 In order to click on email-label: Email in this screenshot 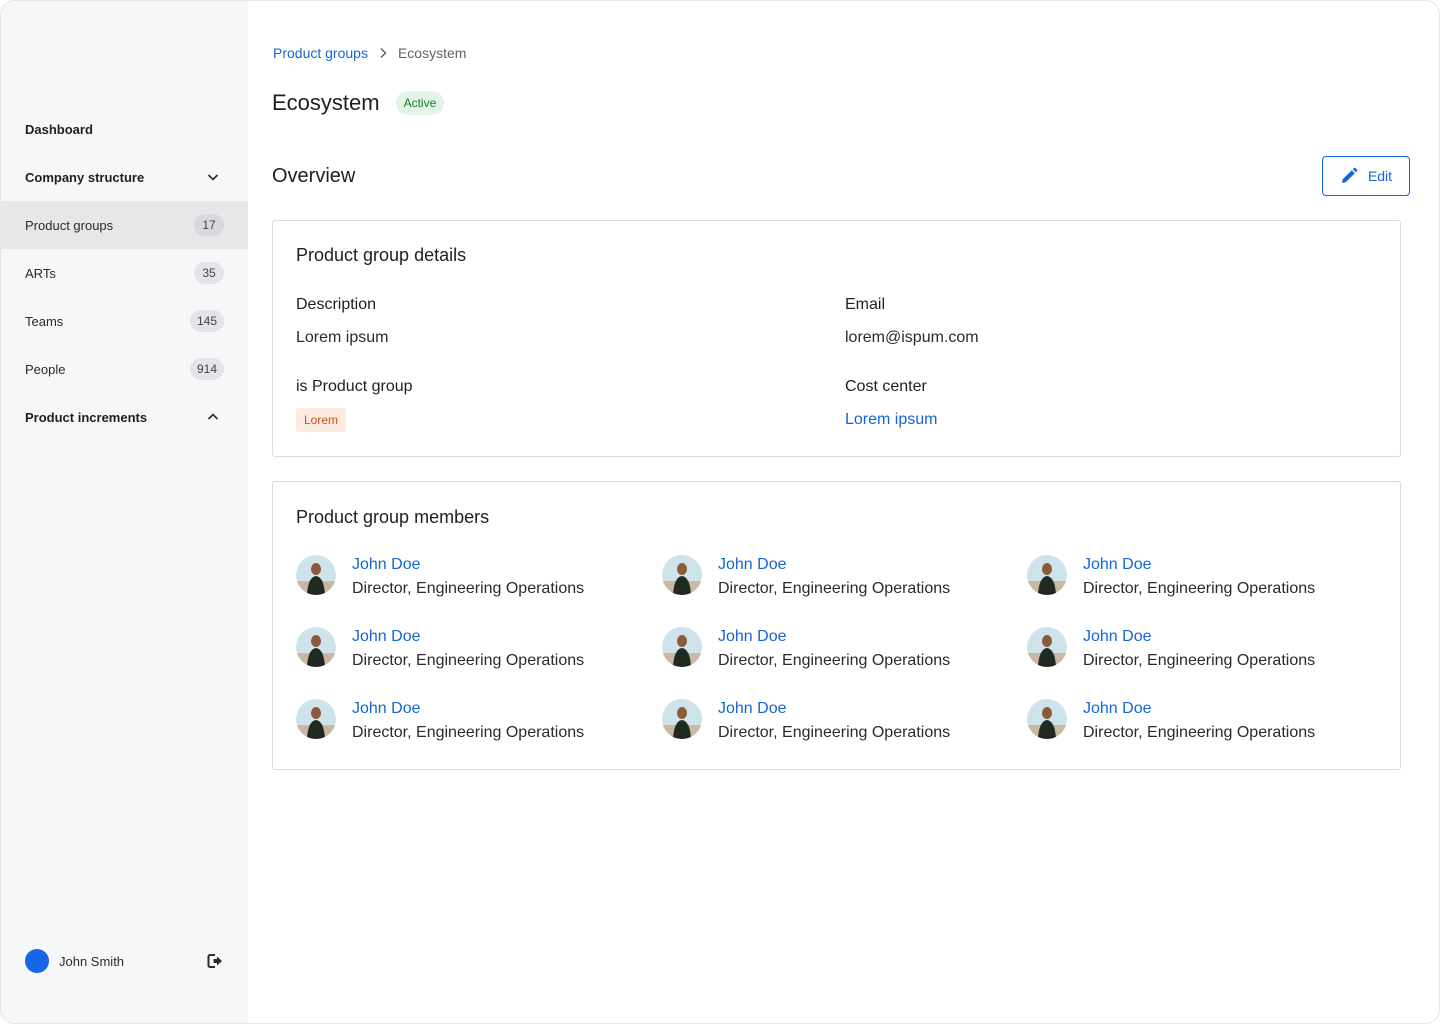, I will do `click(865, 304)`.